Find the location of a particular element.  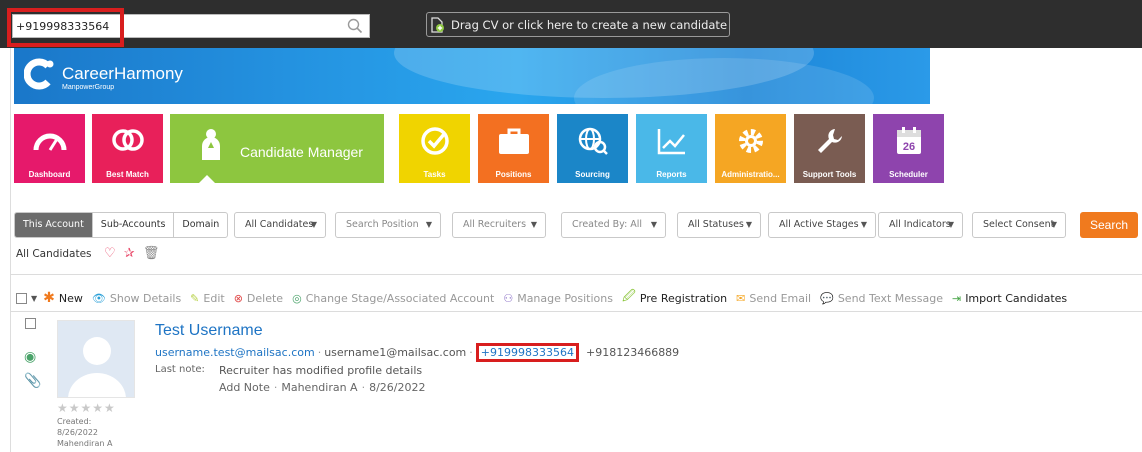

new-button: ✱ New is located at coordinates (63, 298).